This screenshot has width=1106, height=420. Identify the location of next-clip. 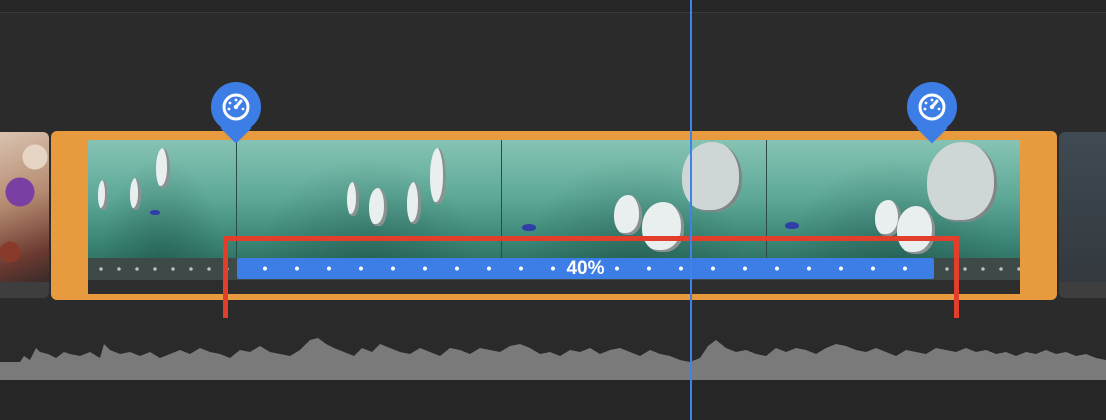
(1082, 215).